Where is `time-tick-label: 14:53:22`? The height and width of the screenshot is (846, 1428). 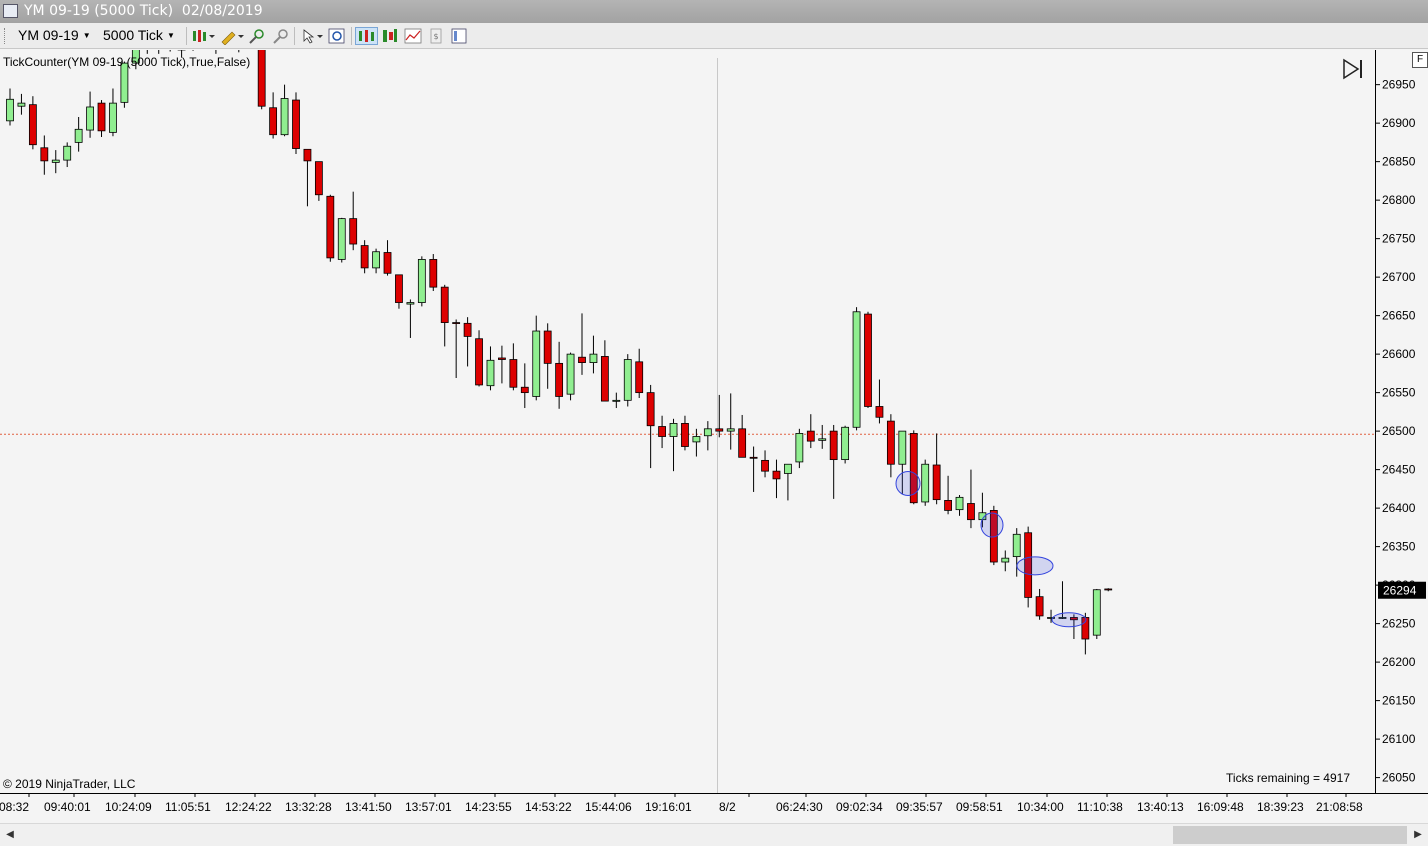 time-tick-label: 14:53:22 is located at coordinates (548, 807).